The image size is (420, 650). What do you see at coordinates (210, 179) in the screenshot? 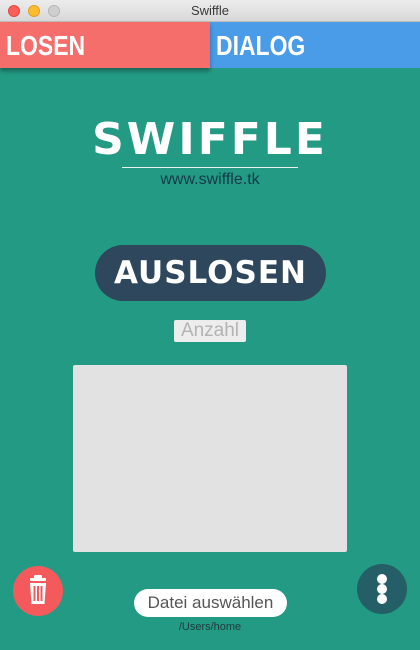
I see `website-url: www.swiffle.tk` at bounding box center [210, 179].